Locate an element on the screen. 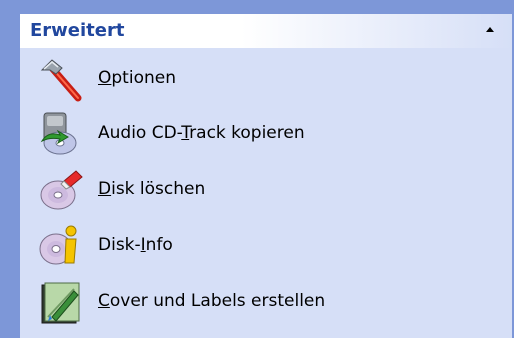 The width and height of the screenshot is (514, 338). item-label: Optionen is located at coordinates (137, 78).